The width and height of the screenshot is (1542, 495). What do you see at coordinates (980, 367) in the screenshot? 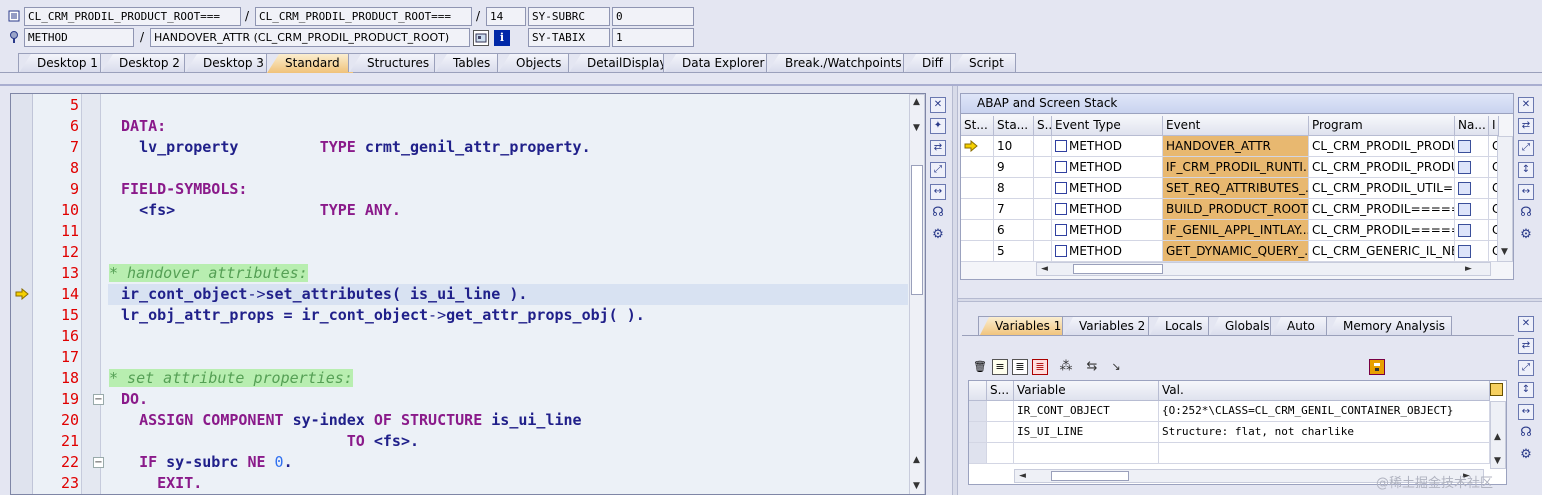
I see `delete-icon: 🗑` at bounding box center [980, 367].